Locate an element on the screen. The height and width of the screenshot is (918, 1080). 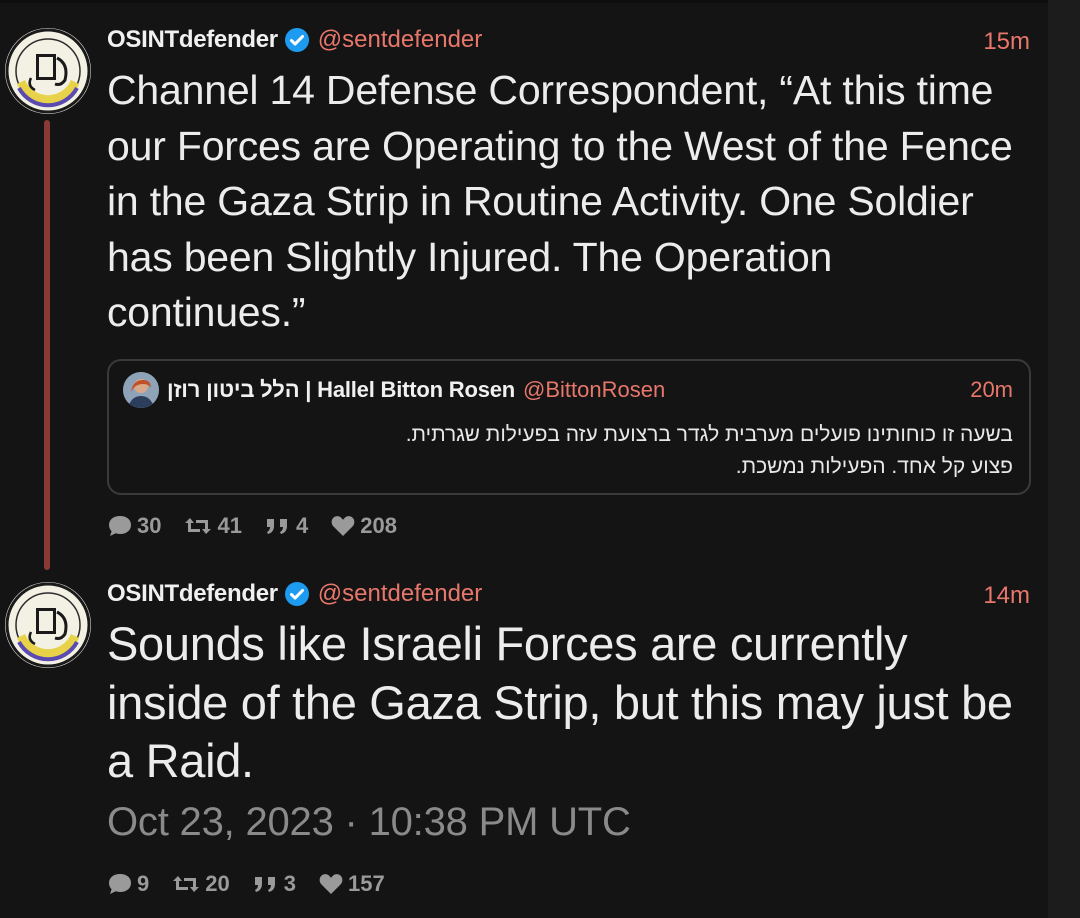
tweet-date: Oct 23, 2023 · 10:38 PM UTC is located at coordinates (369, 822).